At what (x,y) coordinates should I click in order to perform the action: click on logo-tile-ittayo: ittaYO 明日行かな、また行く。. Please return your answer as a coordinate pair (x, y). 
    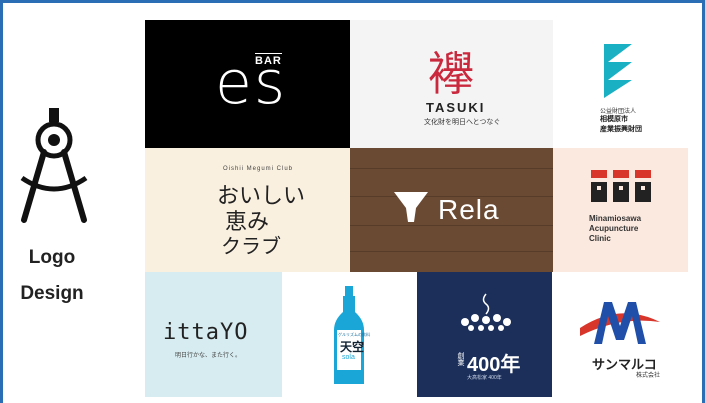
    Looking at the image, I should click on (213, 334).